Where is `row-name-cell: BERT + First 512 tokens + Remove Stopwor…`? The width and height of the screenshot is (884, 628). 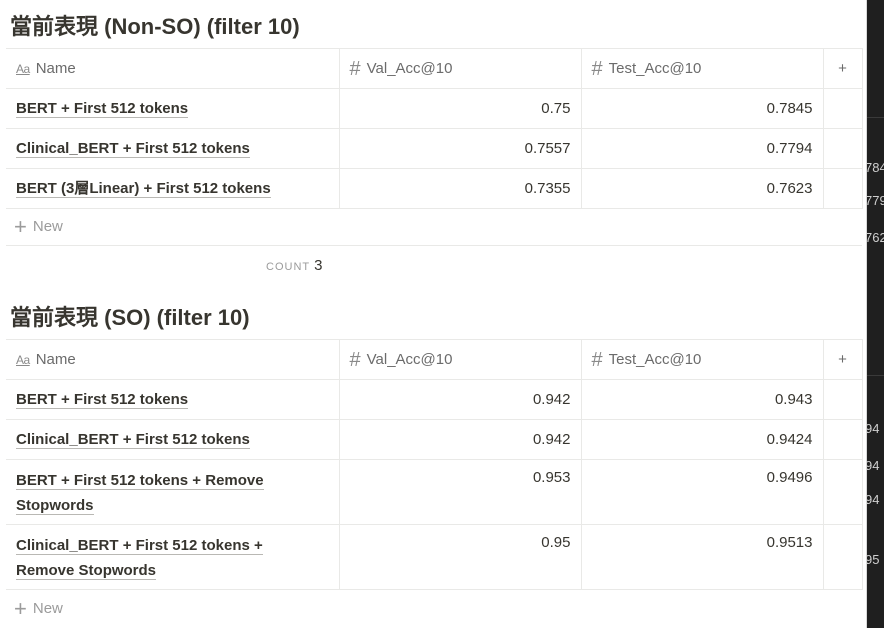 row-name-cell: BERT + First 512 tokens + Remove Stopwor… is located at coordinates (173, 492).